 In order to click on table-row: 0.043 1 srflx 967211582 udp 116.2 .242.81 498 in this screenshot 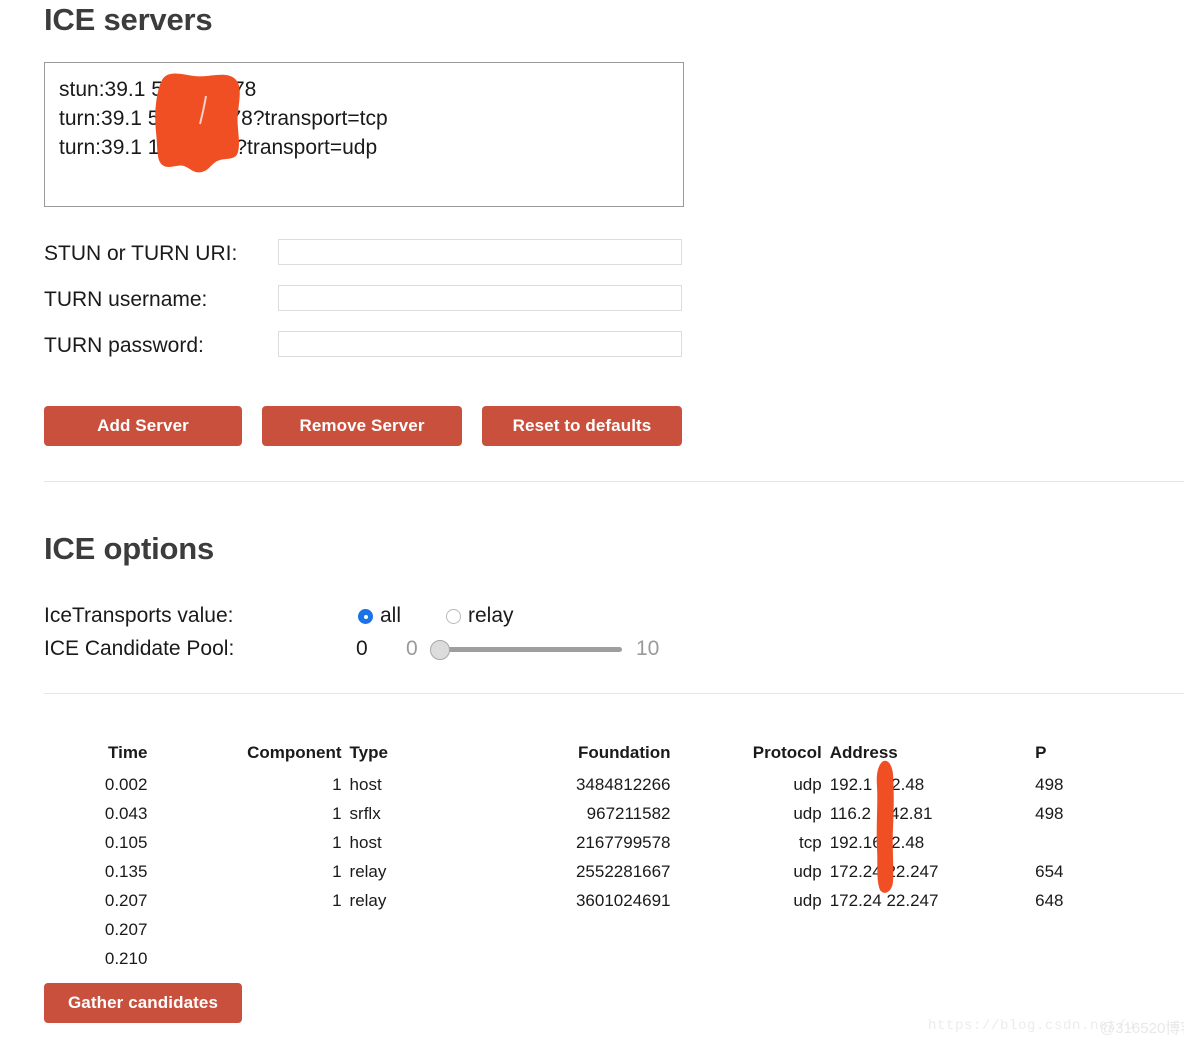, I will do `click(632, 813)`.